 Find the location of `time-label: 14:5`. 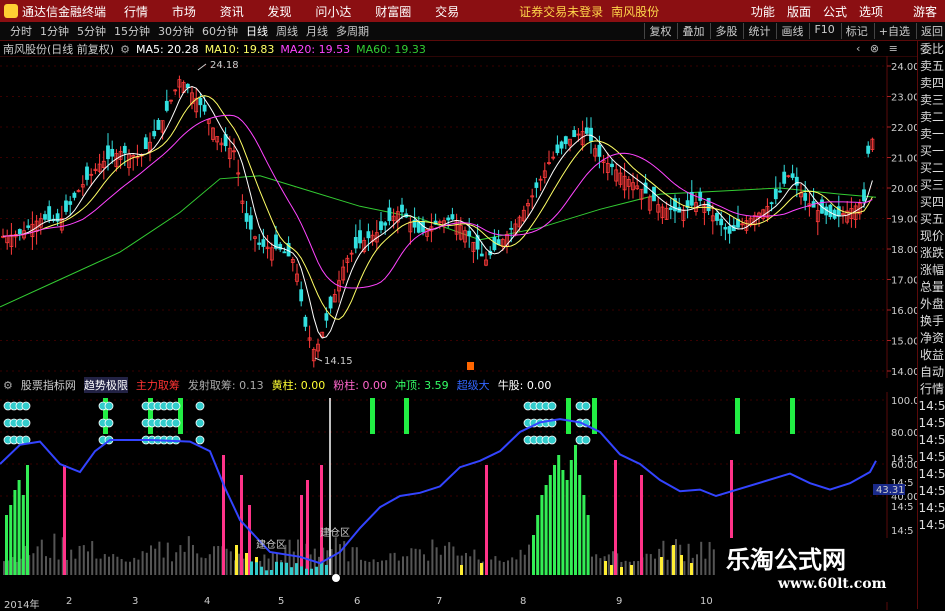

time-label: 14:5 is located at coordinates (902, 507).